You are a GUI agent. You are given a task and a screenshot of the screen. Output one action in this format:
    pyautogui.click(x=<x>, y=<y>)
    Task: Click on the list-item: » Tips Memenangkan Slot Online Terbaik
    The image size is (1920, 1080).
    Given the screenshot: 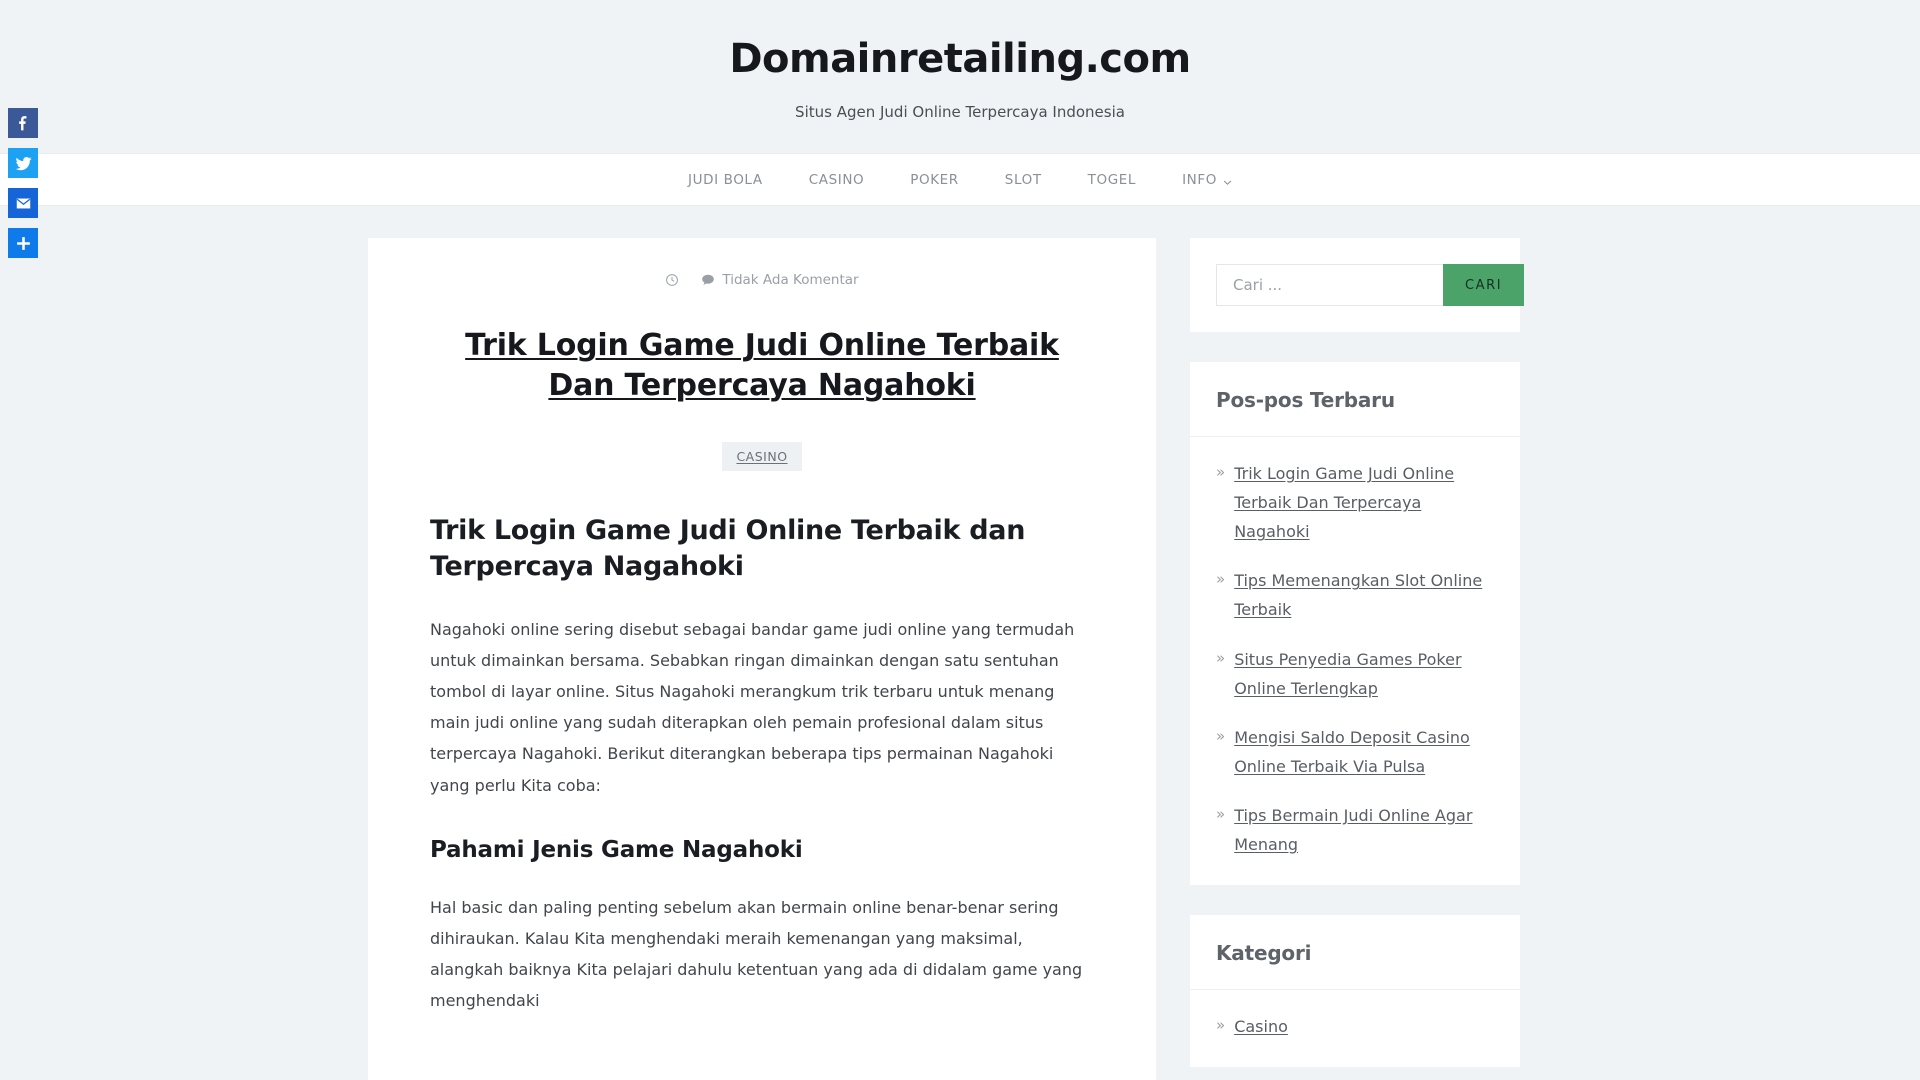 What is the action you would take?
    pyautogui.click(x=1355, y=595)
    